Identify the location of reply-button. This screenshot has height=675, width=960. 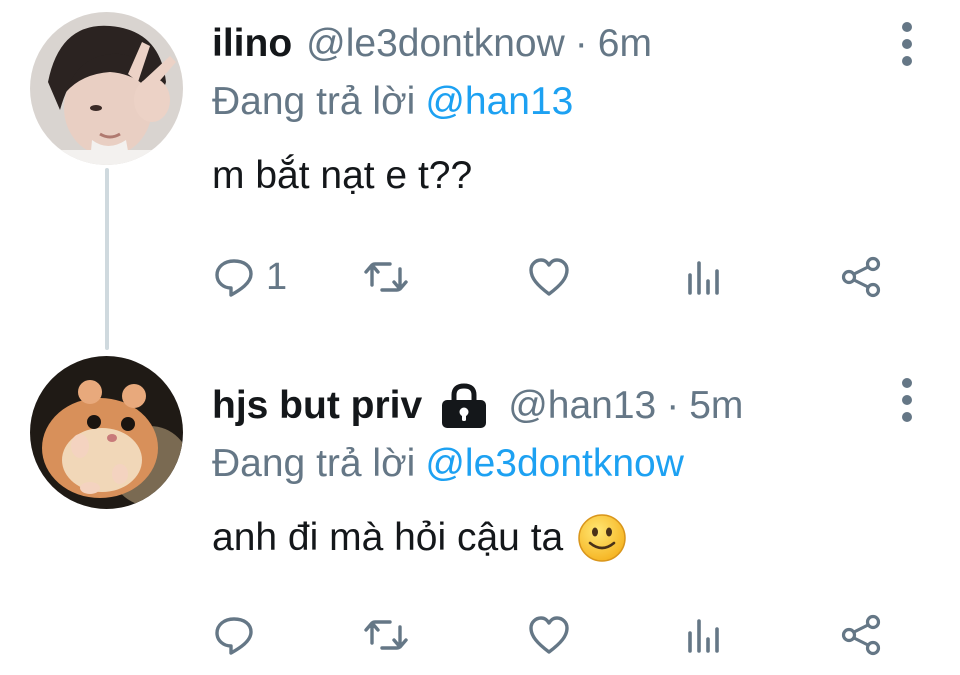
(239, 635).